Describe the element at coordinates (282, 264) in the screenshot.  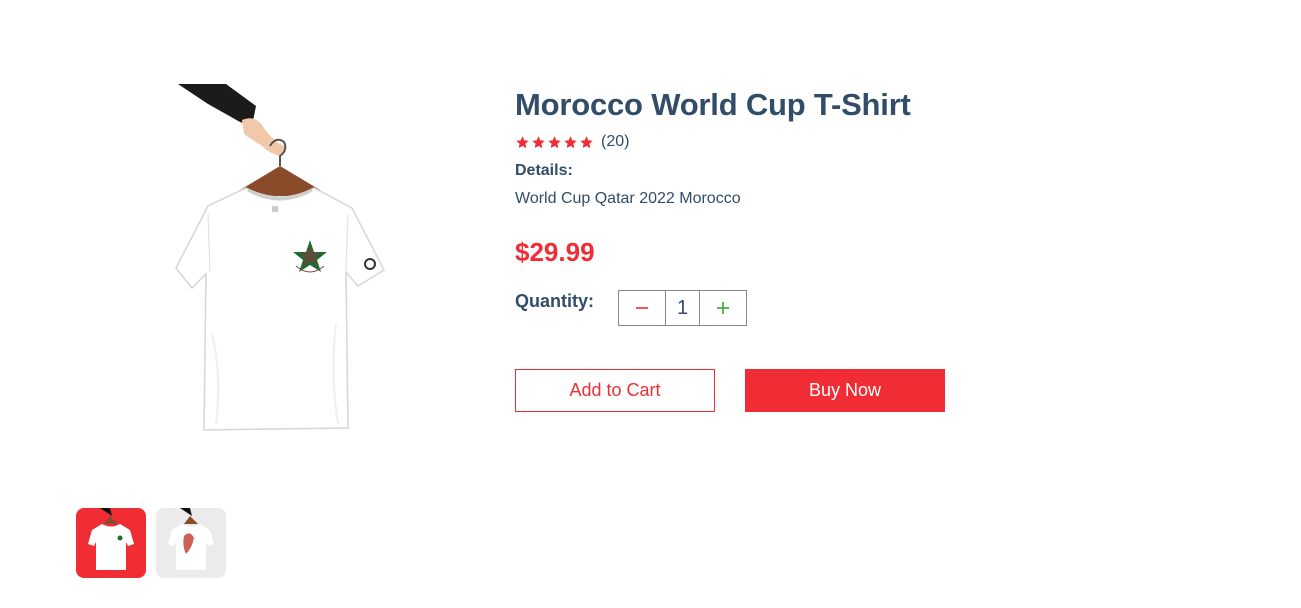
I see `product-main-image` at that location.